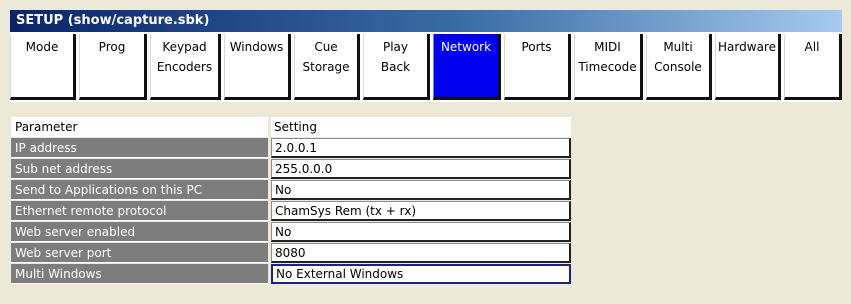 The image size is (851, 304). I want to click on tab-label: Prog, so click(112, 47).